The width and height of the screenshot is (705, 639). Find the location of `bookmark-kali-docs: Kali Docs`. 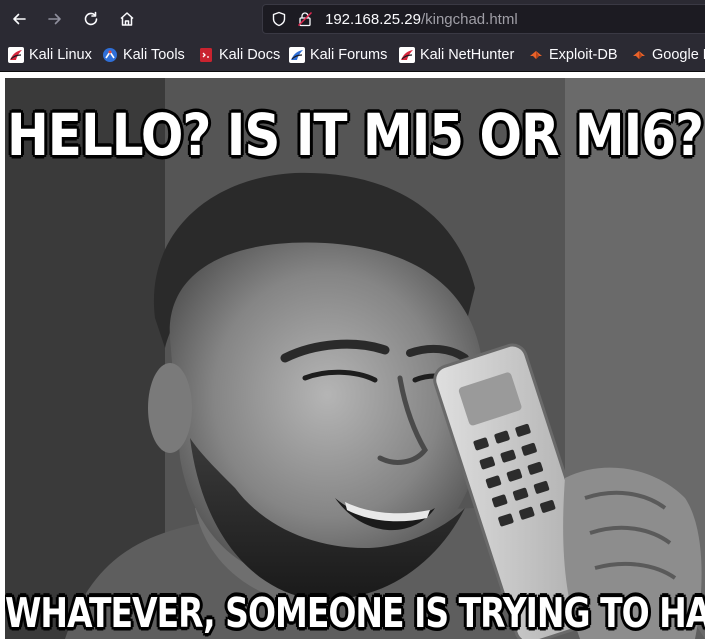

bookmark-kali-docs: Kali Docs is located at coordinates (239, 55).